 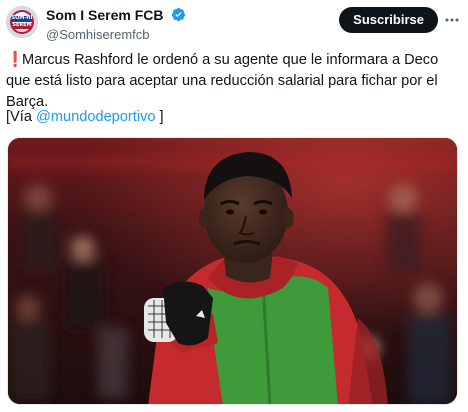 I want to click on account-avatar: SOM-HI SEREM, so click(x=22, y=22).